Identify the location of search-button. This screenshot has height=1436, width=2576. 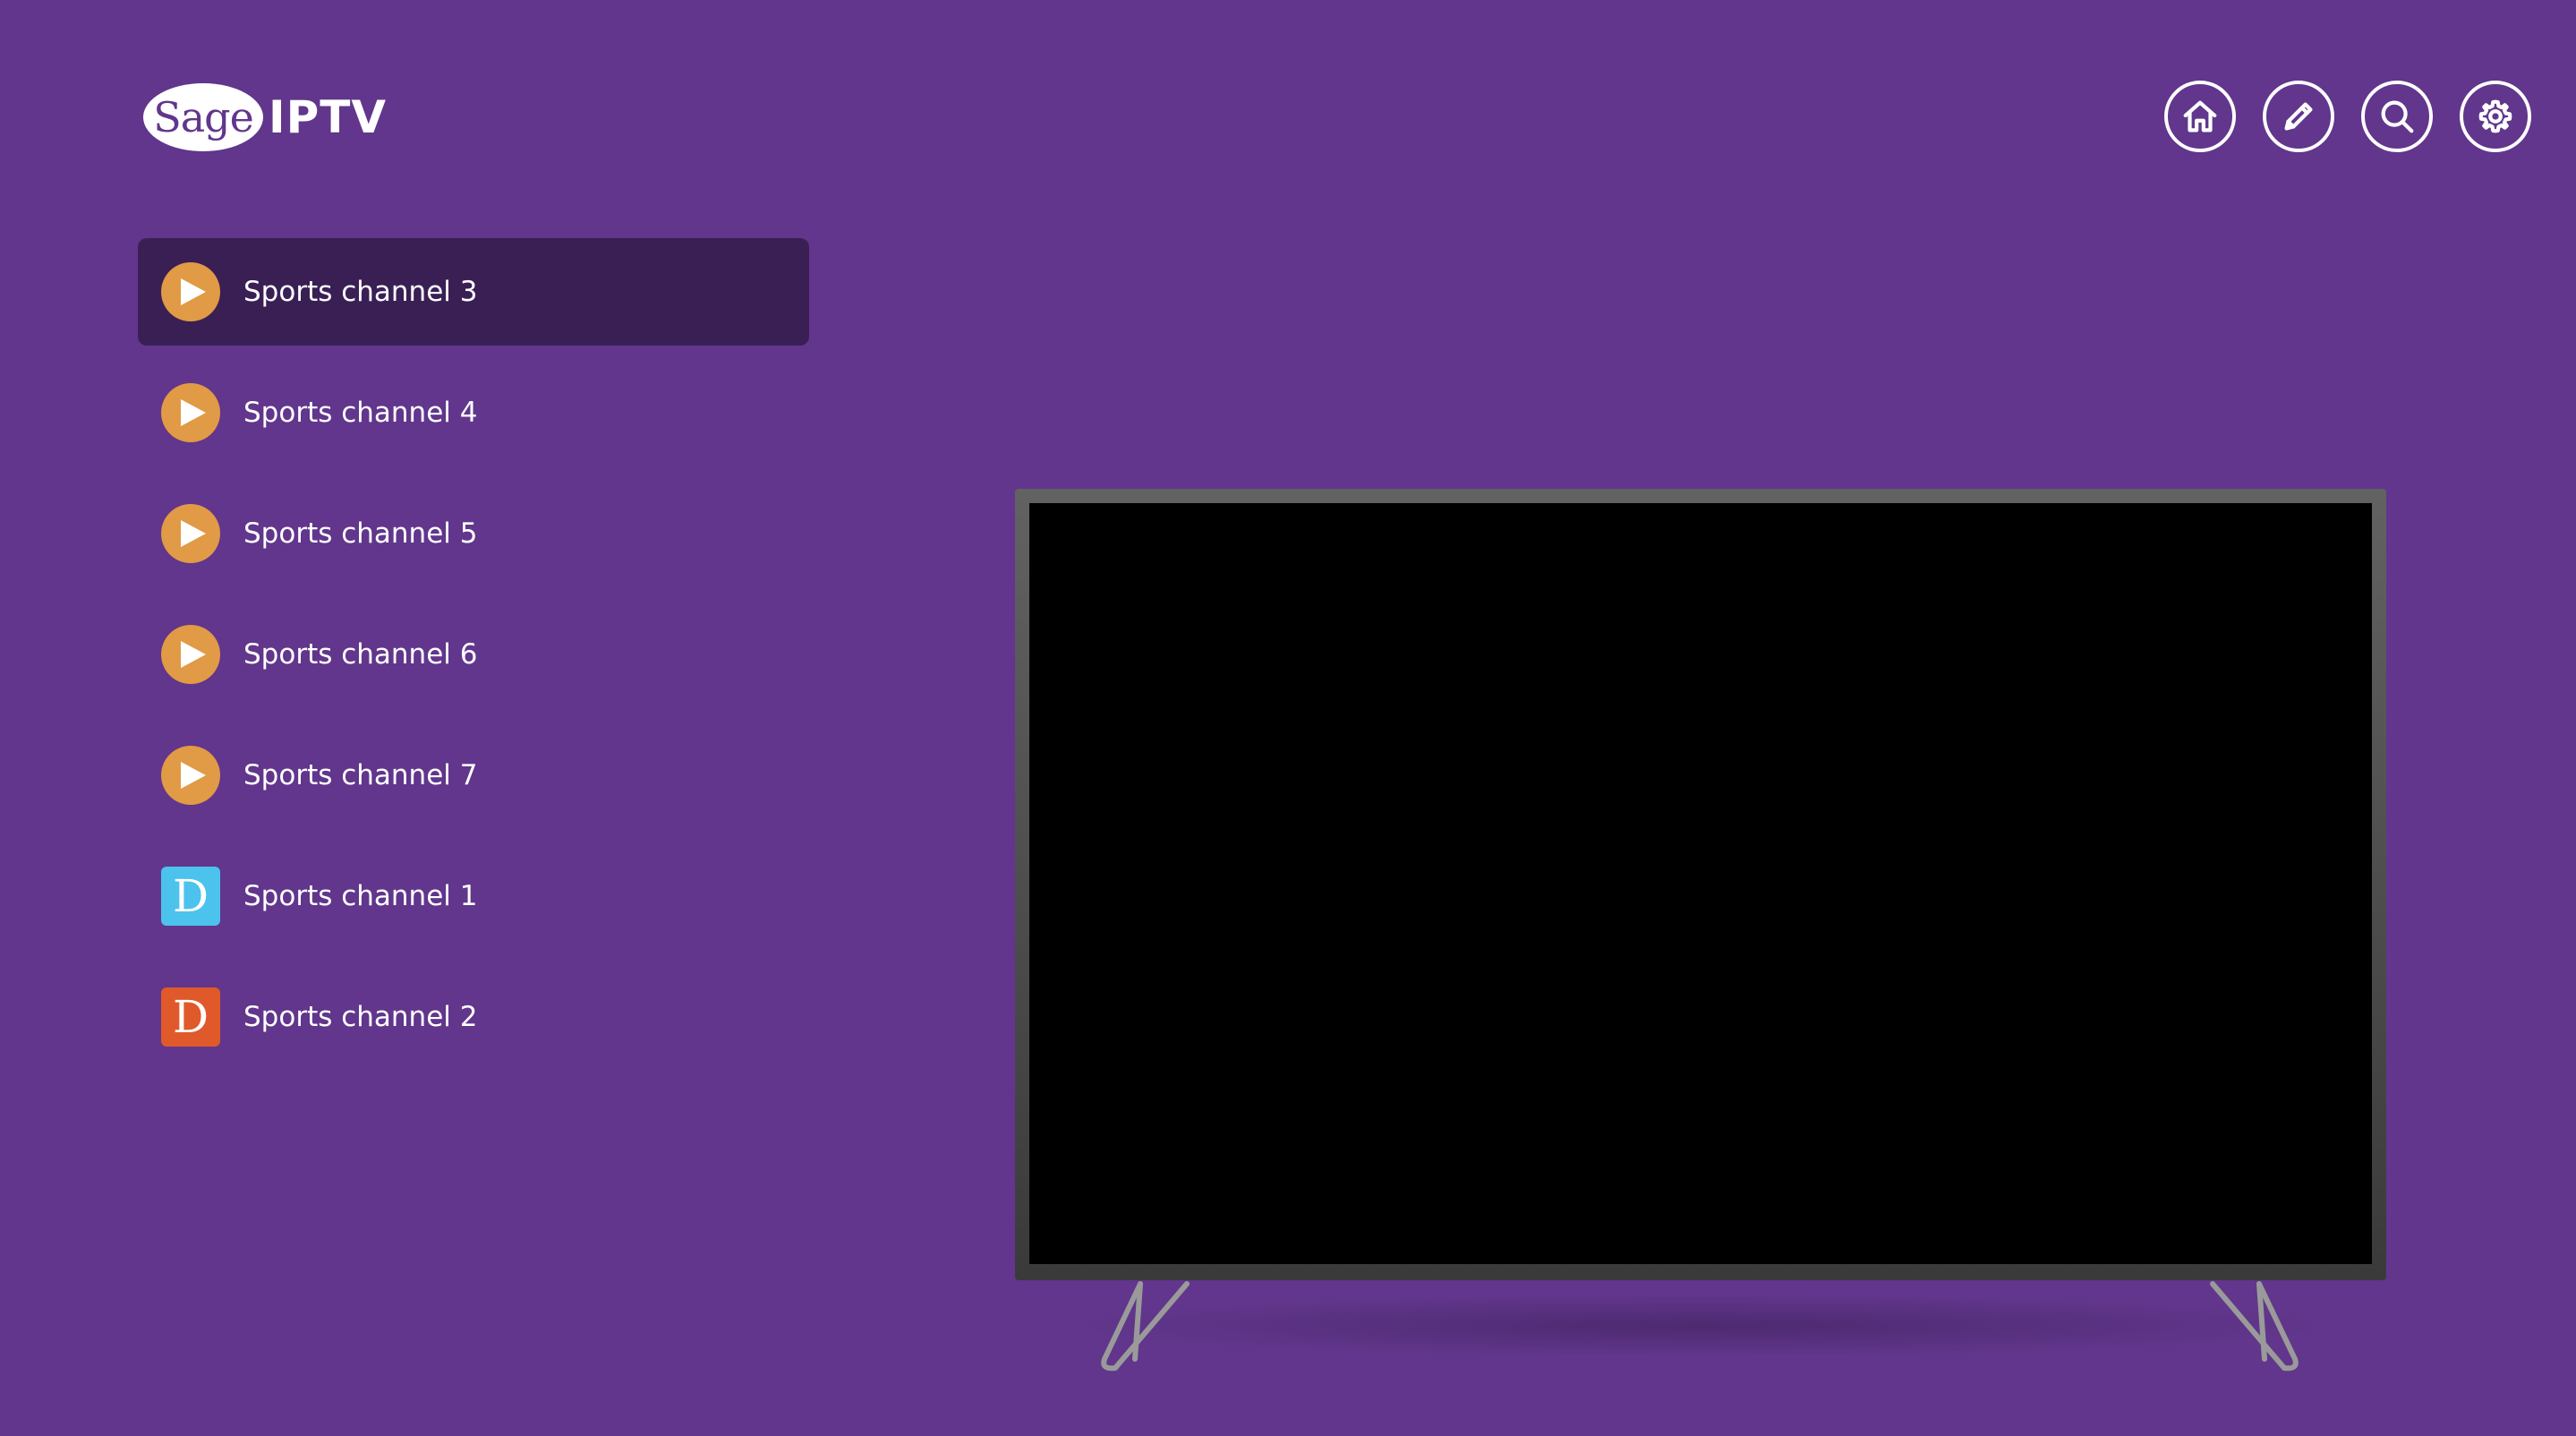
(2397, 116).